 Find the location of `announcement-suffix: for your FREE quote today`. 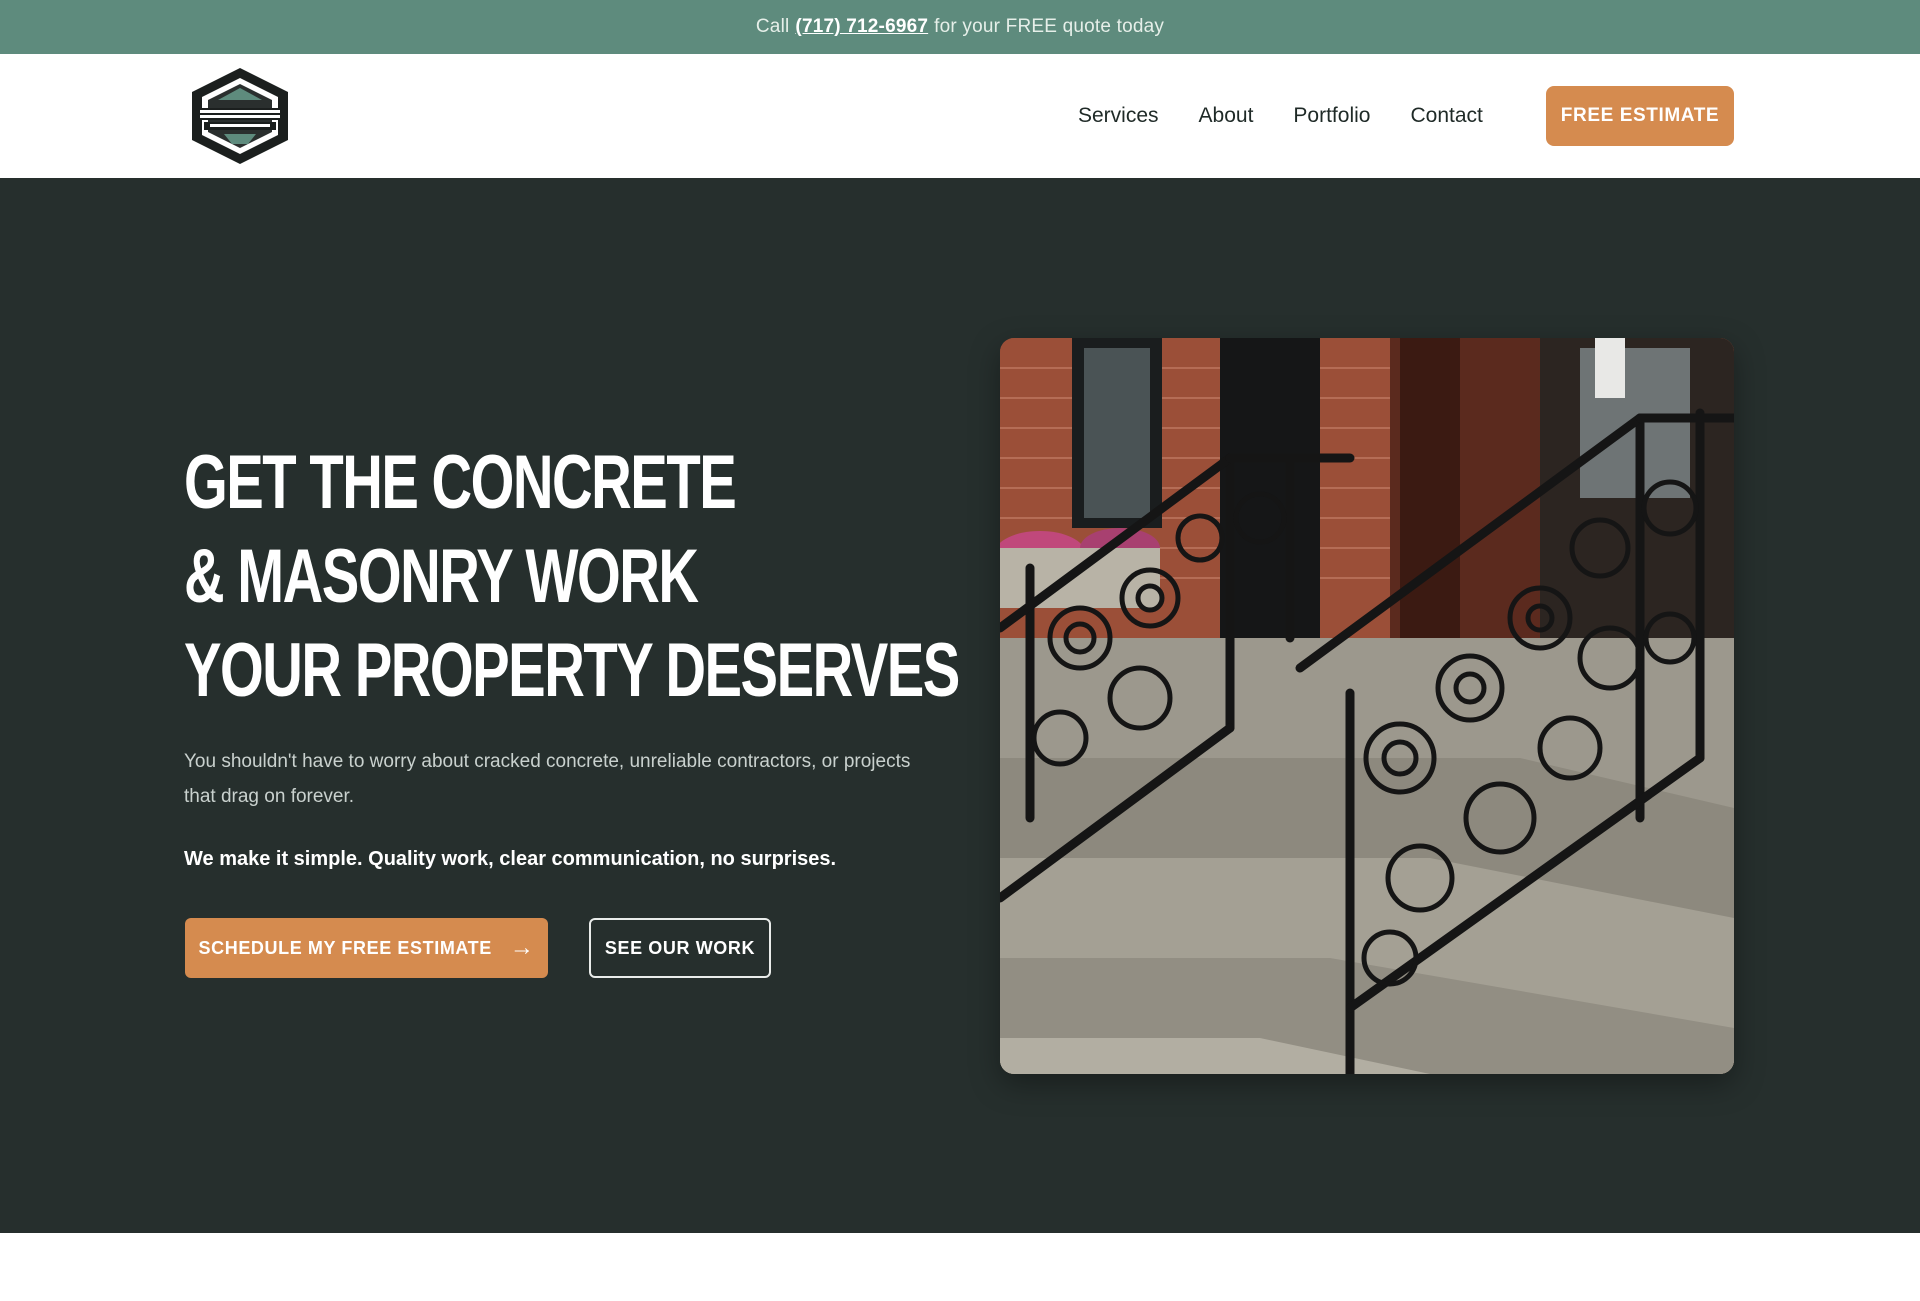

announcement-suffix: for your FREE quote today is located at coordinates (1049, 26).